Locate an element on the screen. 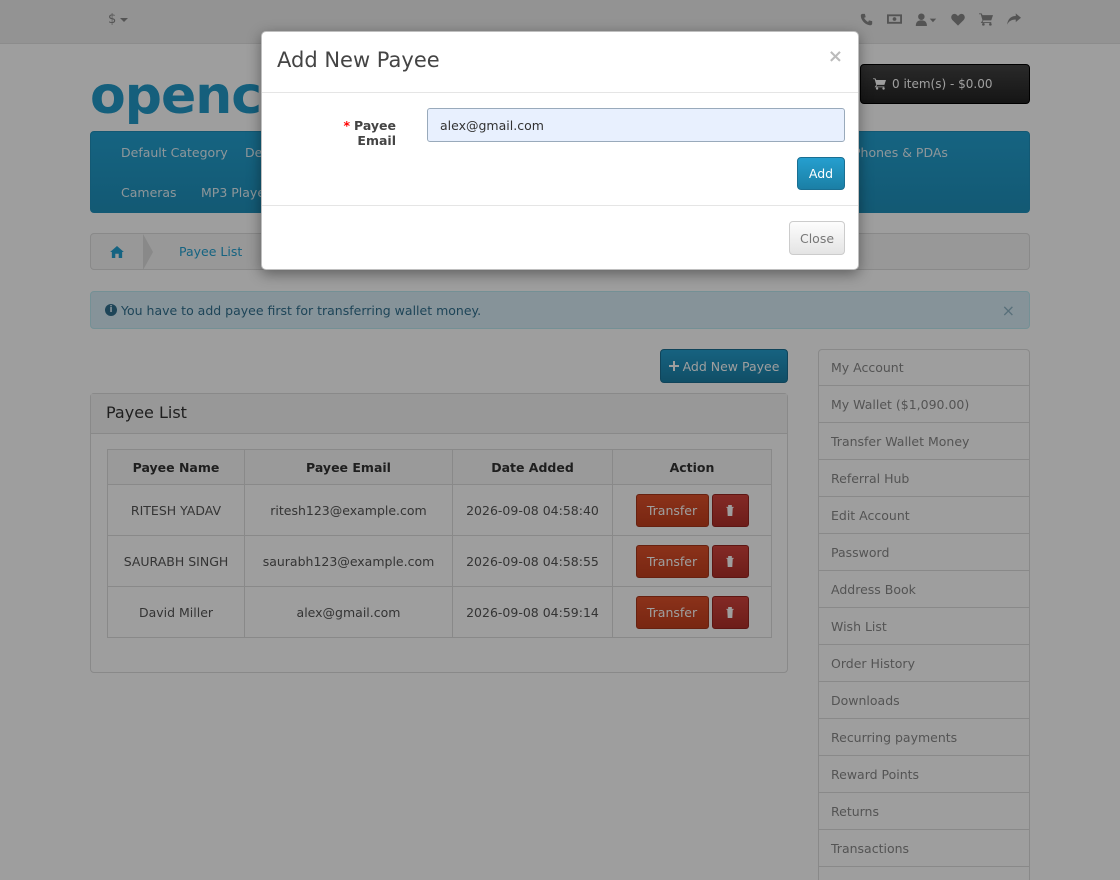 This screenshot has width=1120, height=880. required-mark: * is located at coordinates (347, 125).